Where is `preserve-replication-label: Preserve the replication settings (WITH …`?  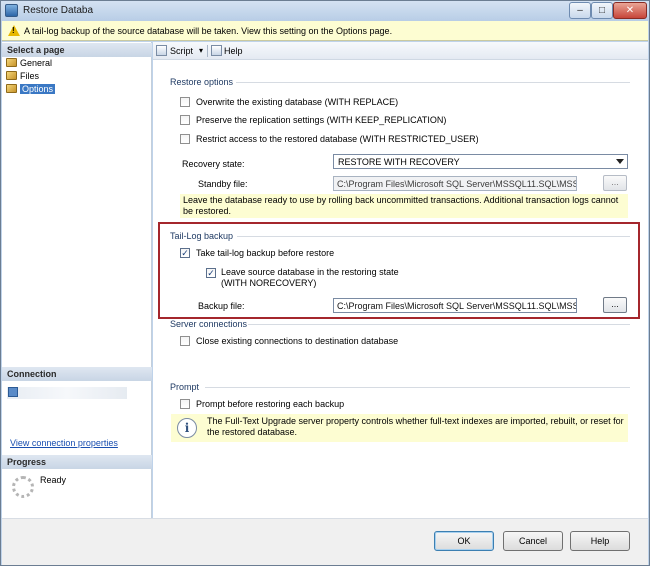
preserve-replication-label: Preserve the replication settings (WITH … is located at coordinates (321, 120).